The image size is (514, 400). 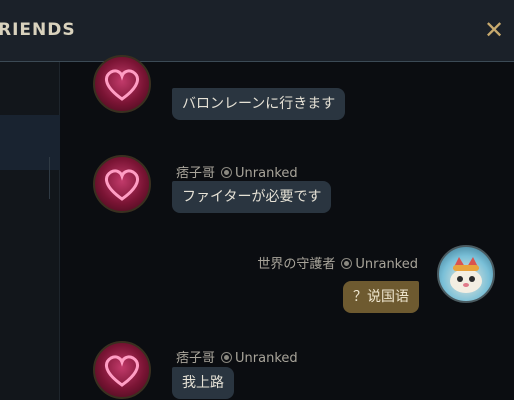 I want to click on message-bubble: ？说国语, so click(x=381, y=297).